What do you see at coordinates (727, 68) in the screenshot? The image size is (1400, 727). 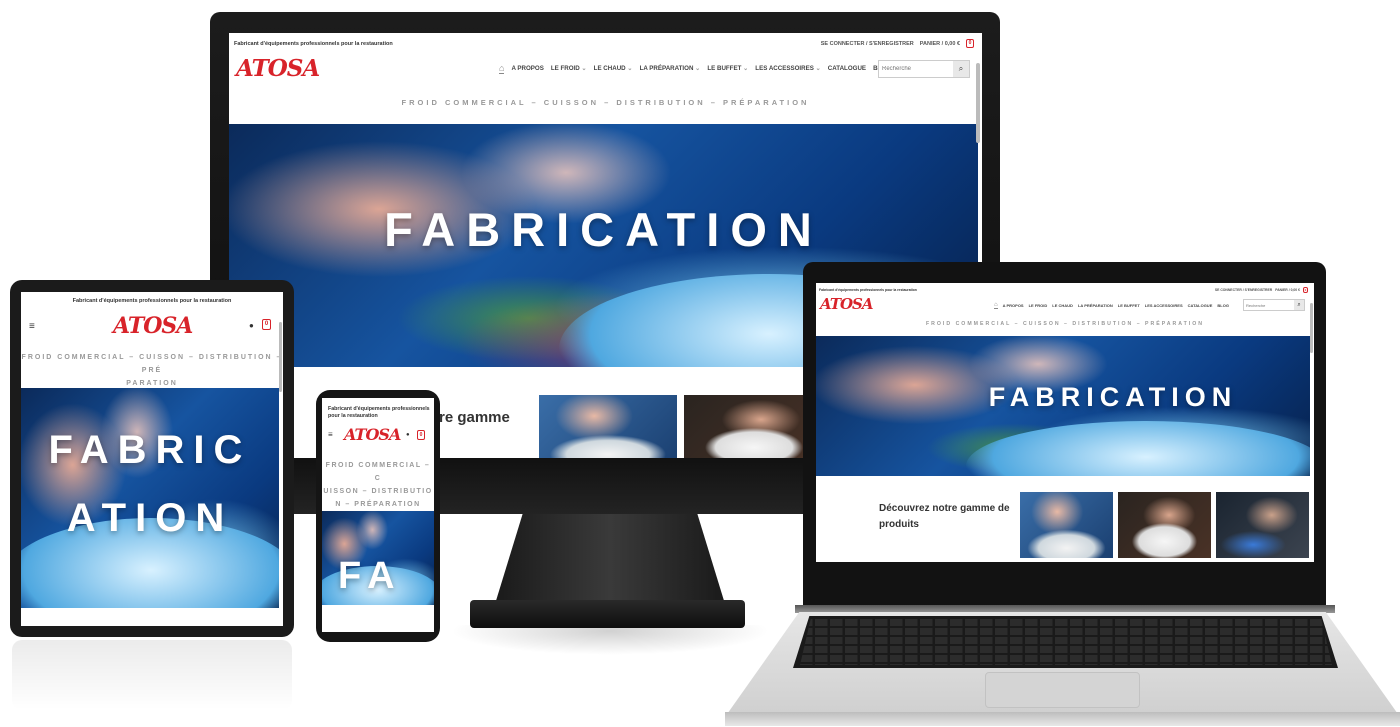 I see `nav-item-le-buffet: LE BUFFET ⌄` at bounding box center [727, 68].